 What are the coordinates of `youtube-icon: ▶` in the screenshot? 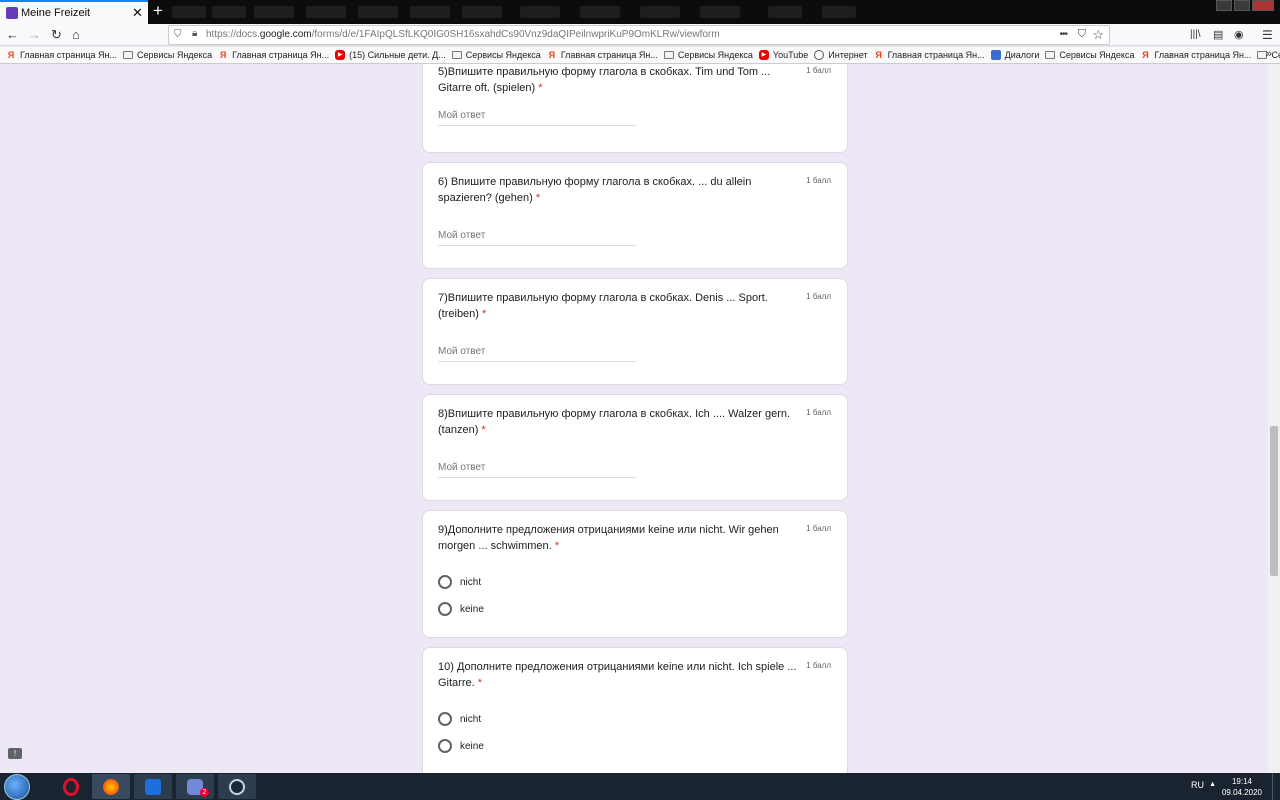 It's located at (340, 55).